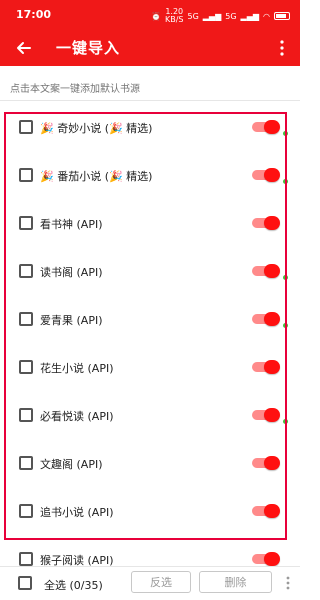 Image resolution: width=320 pixels, height=600 pixels. What do you see at coordinates (150, 15) in the screenshot?
I see `status-bar: 17:00 ⏰ 1.20 KB/S 5G ▂▄▆ 5G ▂▄▆ ◠` at bounding box center [150, 15].